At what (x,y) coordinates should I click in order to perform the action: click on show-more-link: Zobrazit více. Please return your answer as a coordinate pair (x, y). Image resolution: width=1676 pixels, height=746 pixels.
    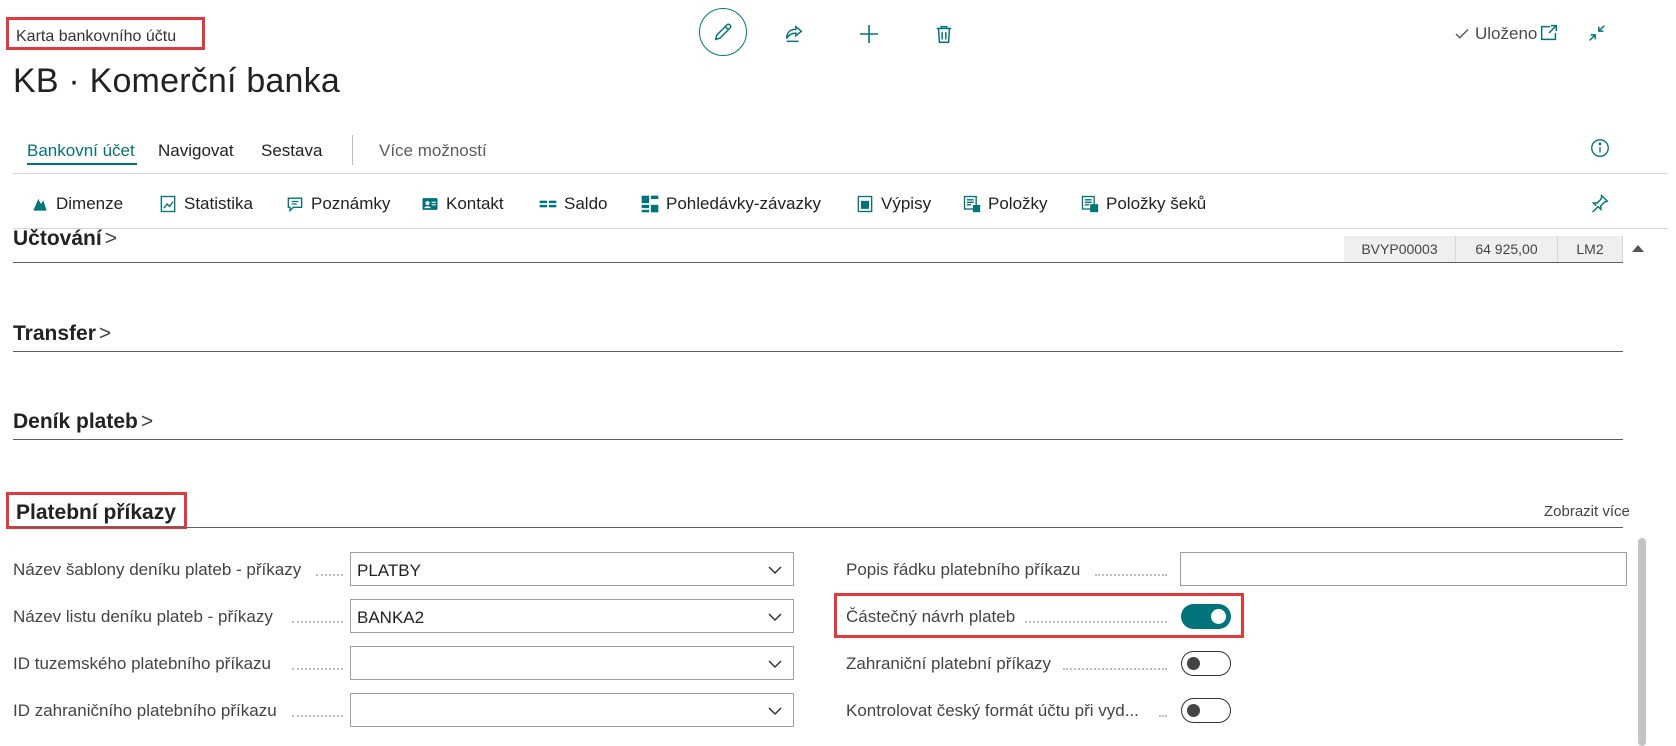
    Looking at the image, I should click on (1587, 511).